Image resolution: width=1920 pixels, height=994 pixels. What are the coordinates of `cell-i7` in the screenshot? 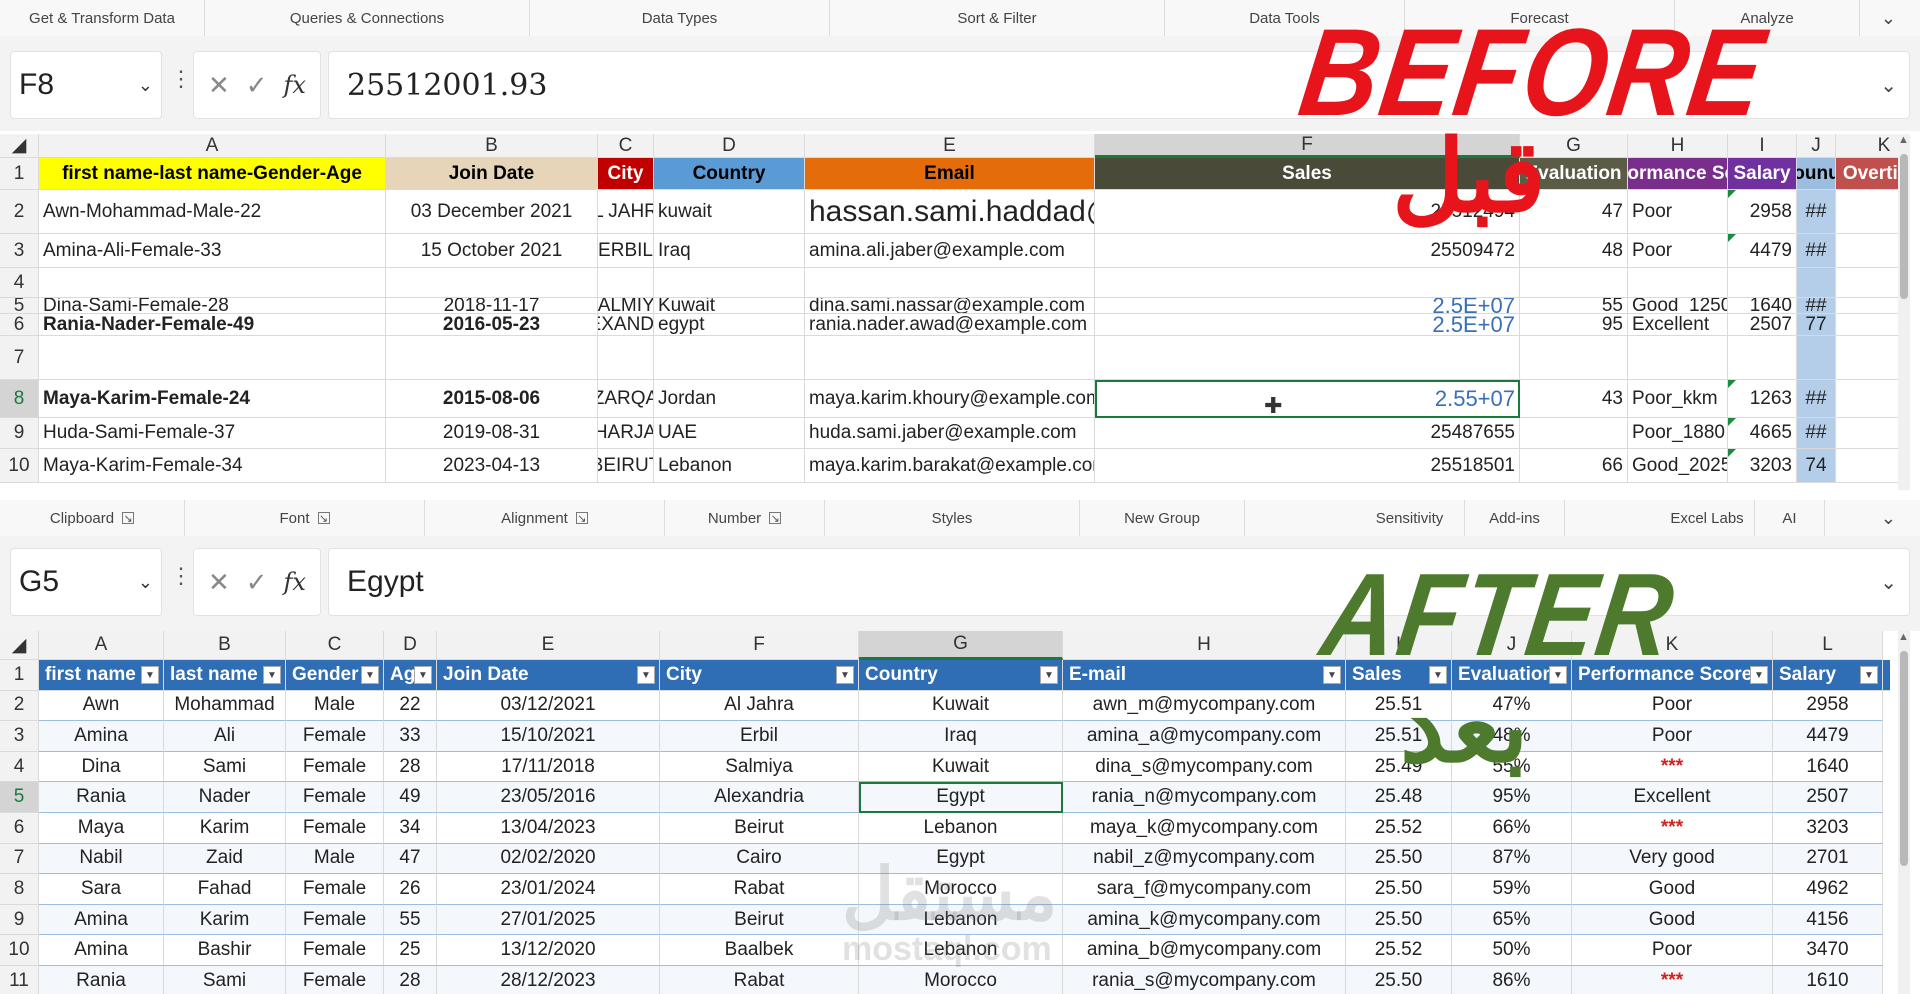 It's located at (1762, 358).